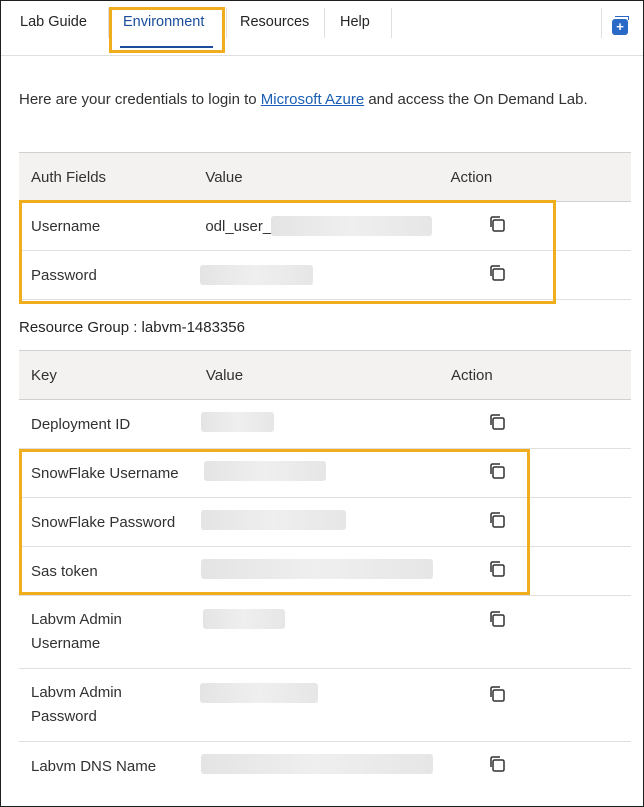 The height and width of the screenshot is (807, 644). I want to click on header-auth-fields: Auth Fields, so click(112, 177).